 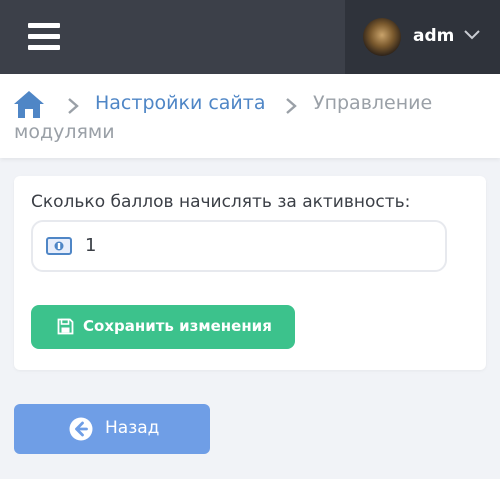 I want to click on points-input: 1, so click(x=239, y=246).